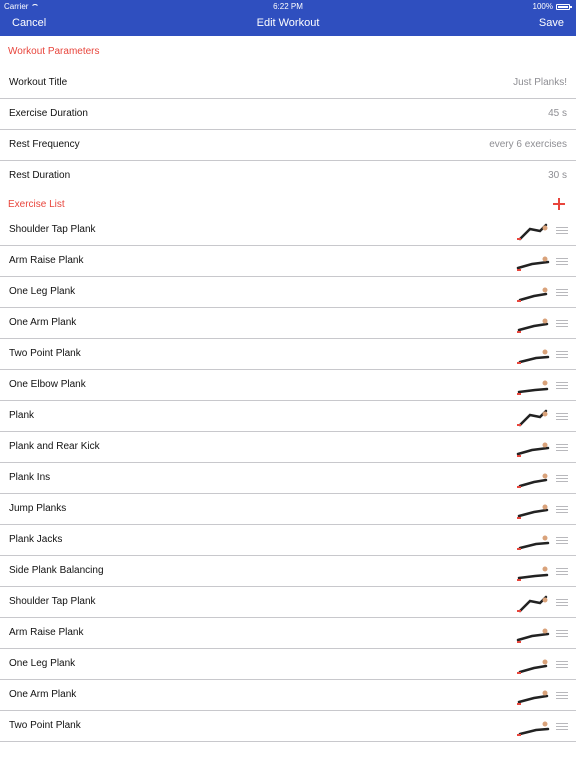  What do you see at coordinates (29, 23) in the screenshot?
I see `cancel-button: Cancel` at bounding box center [29, 23].